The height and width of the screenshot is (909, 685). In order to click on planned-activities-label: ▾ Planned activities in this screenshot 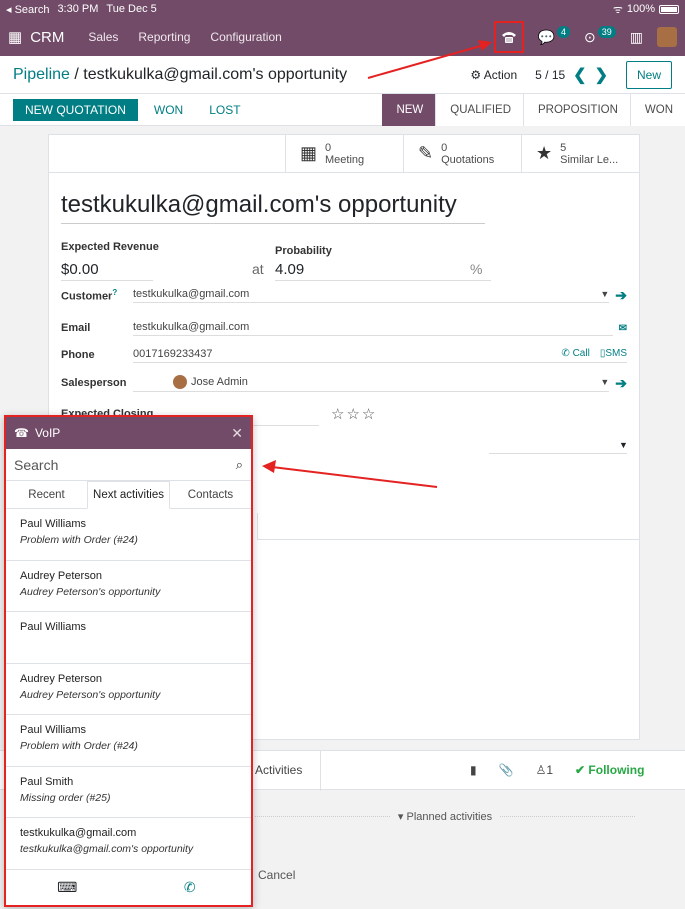, I will do `click(445, 816)`.